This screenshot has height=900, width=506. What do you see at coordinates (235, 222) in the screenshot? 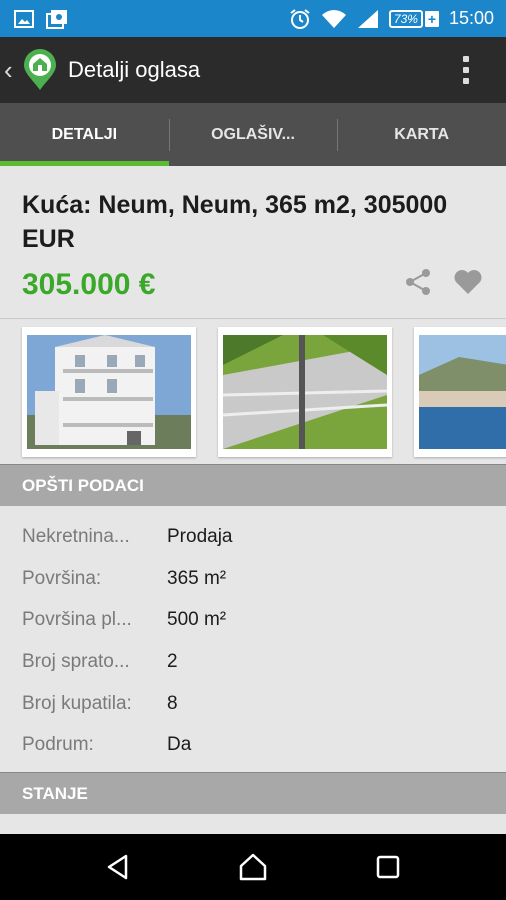
I see `listing-title: Kuća: Neum, Neum, 365 m2, 305000 EUR` at bounding box center [235, 222].